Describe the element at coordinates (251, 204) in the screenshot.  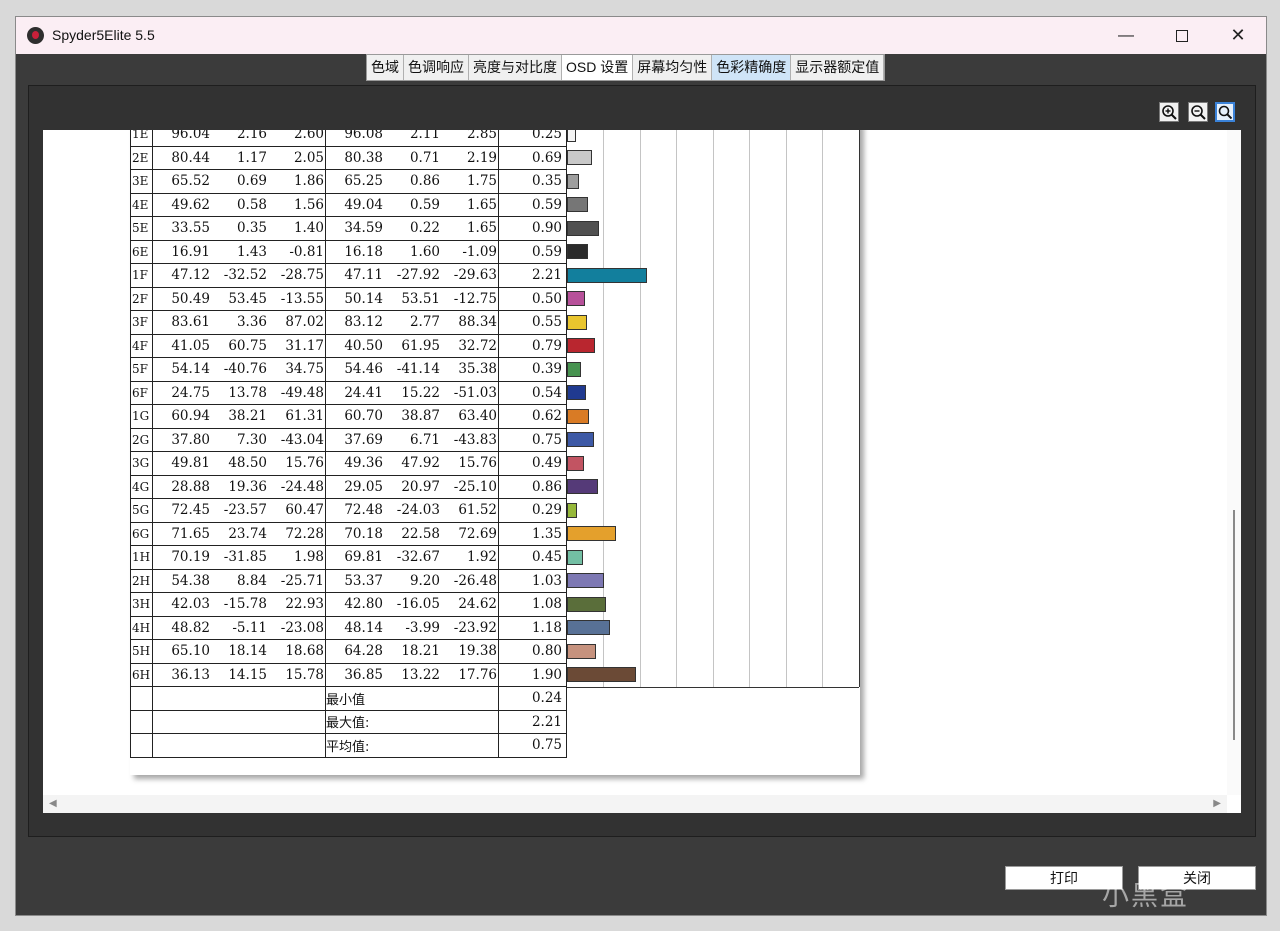
I see `ref-lab-value: 0.58` at that location.